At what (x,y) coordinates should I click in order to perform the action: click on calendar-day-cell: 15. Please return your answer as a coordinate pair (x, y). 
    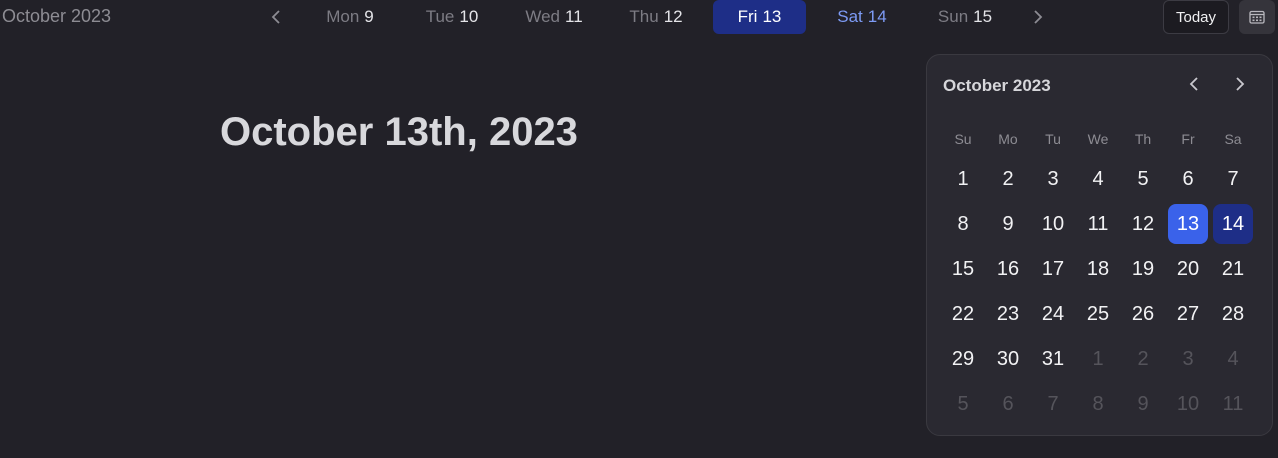
    Looking at the image, I should click on (963, 269).